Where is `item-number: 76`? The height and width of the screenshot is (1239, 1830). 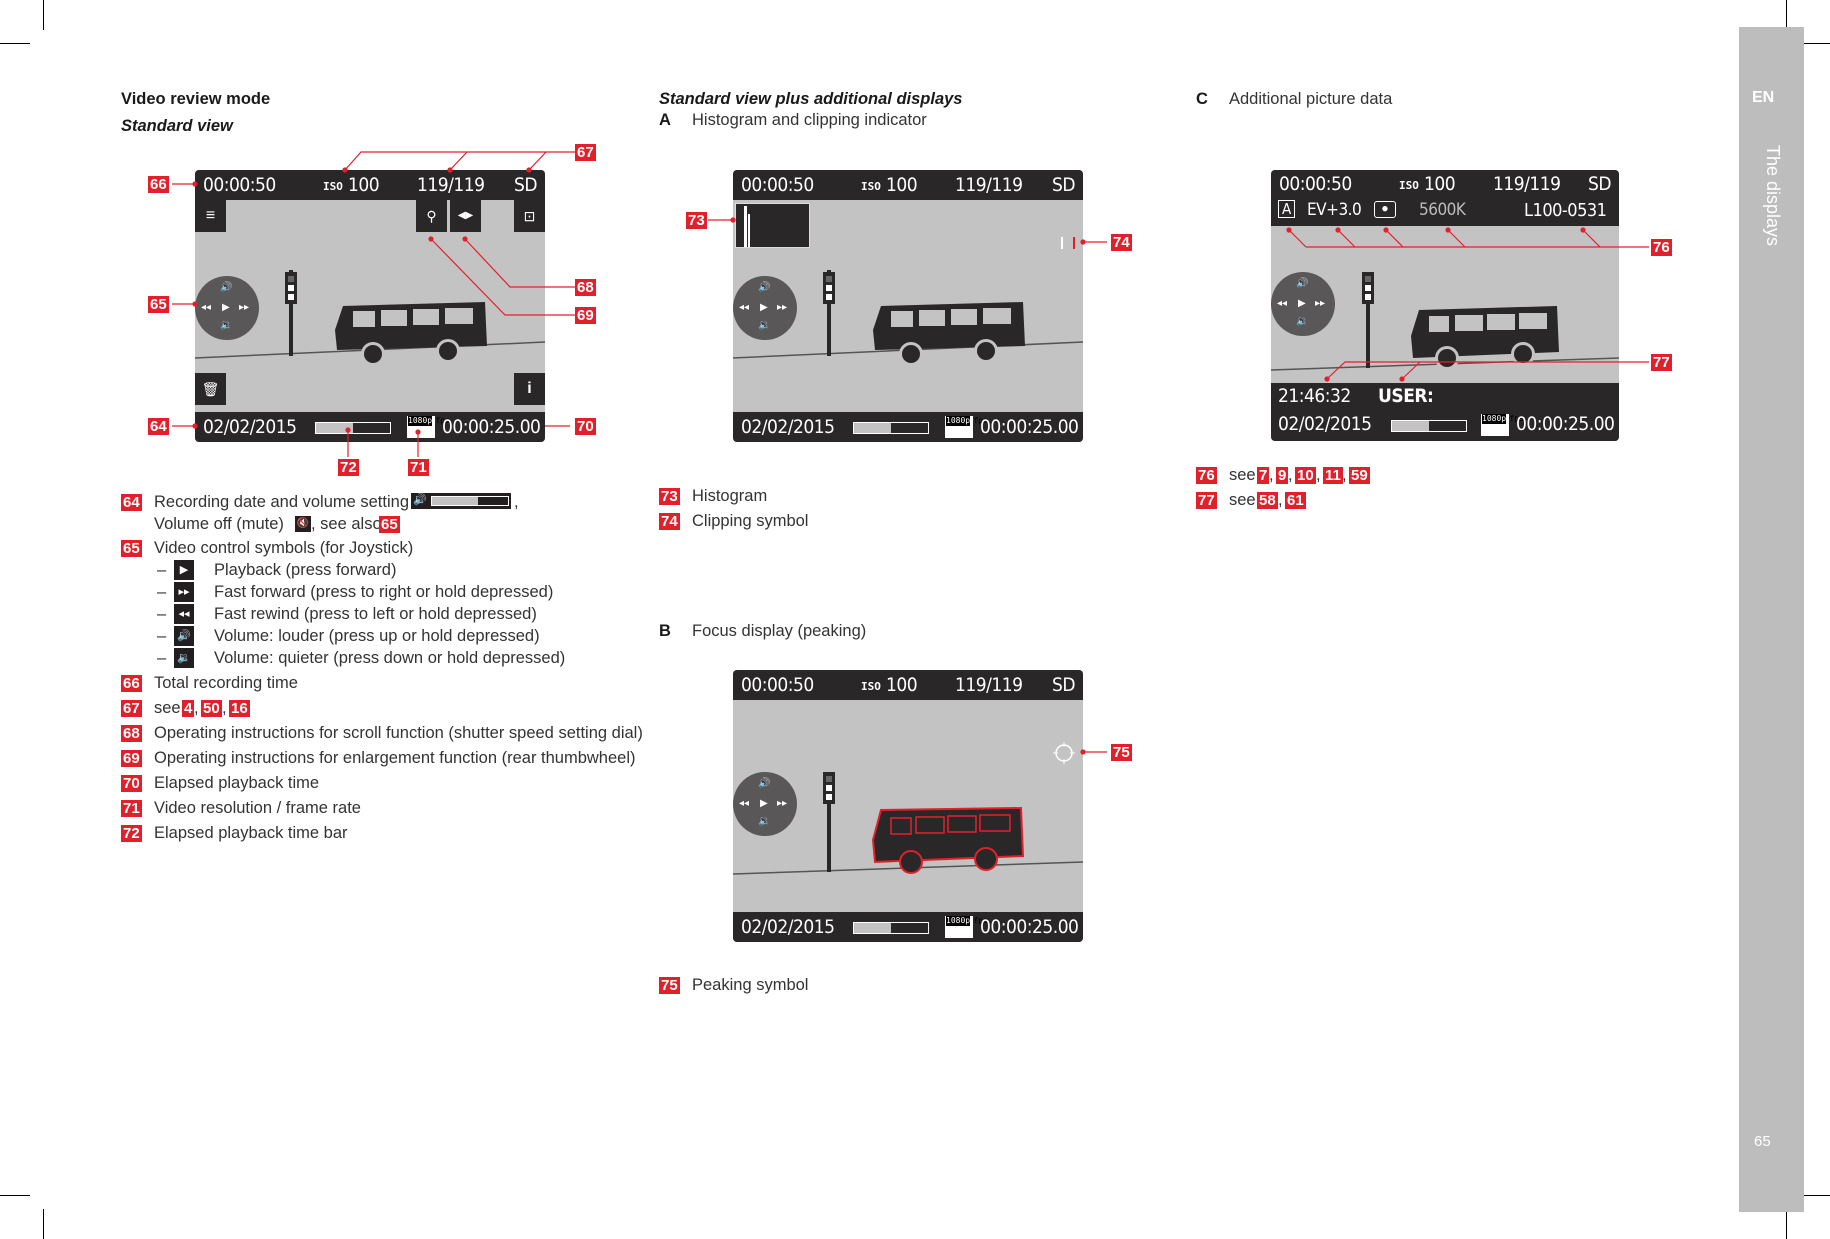 item-number: 76 is located at coordinates (1206, 475).